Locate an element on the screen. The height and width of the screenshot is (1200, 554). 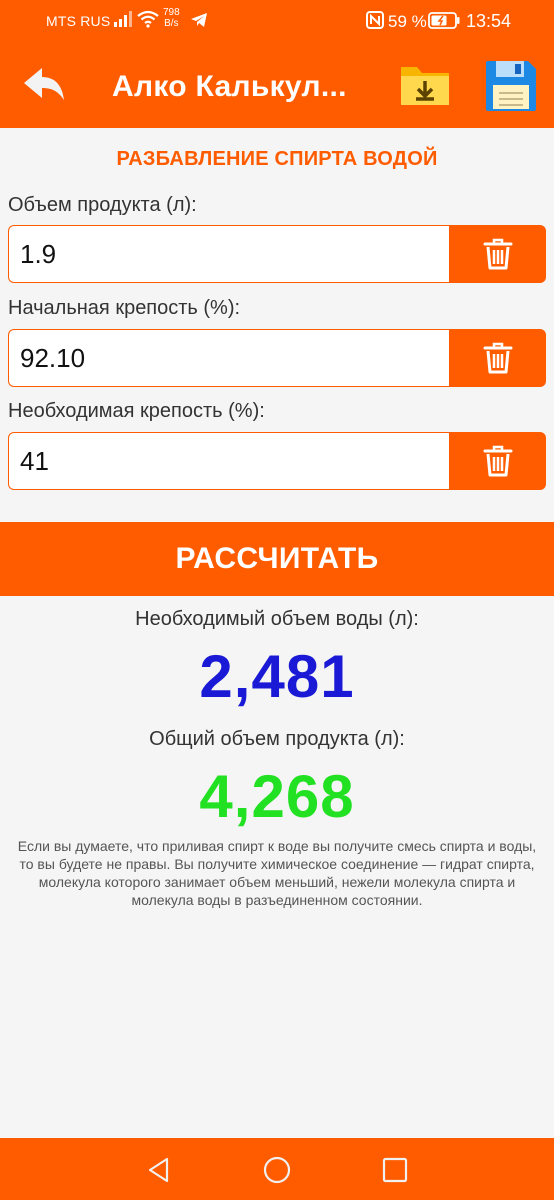
clear-target-strength-button is located at coordinates (497, 461).